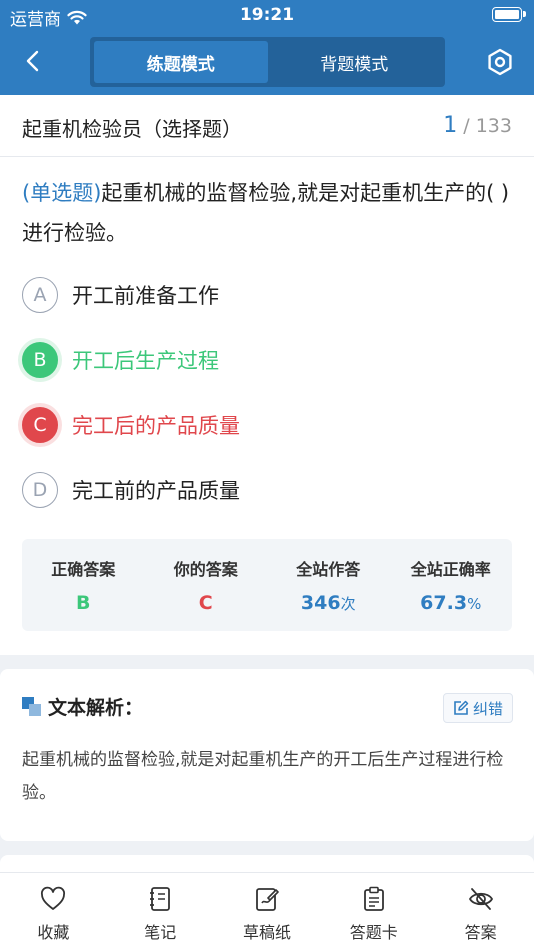 The image size is (534, 950). Describe the element at coordinates (205, 569) in the screenshot. I see `stat-label: 你的答案` at that location.